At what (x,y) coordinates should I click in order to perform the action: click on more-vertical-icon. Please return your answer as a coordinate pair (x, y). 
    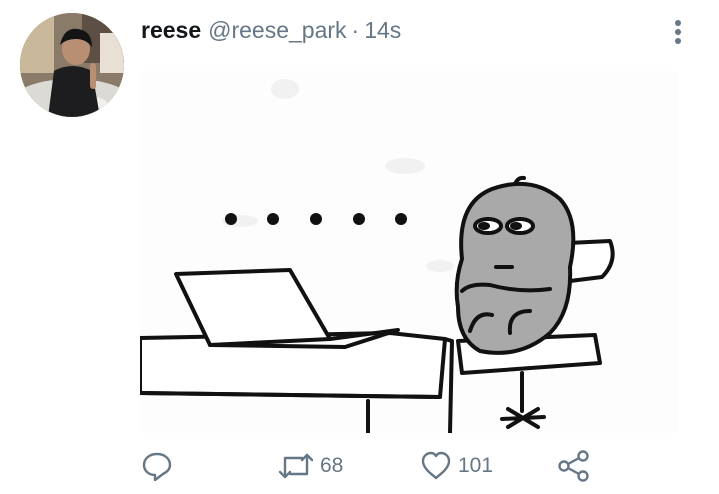
    Looking at the image, I should click on (678, 32).